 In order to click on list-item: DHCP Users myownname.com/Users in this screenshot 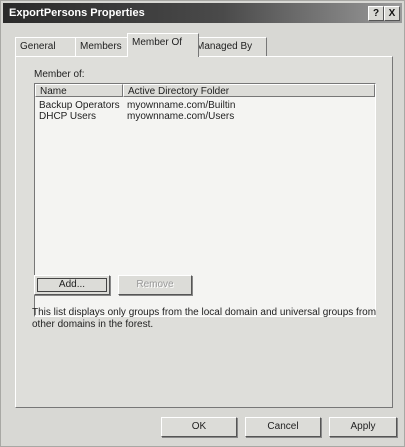, I will do `click(205, 116)`.